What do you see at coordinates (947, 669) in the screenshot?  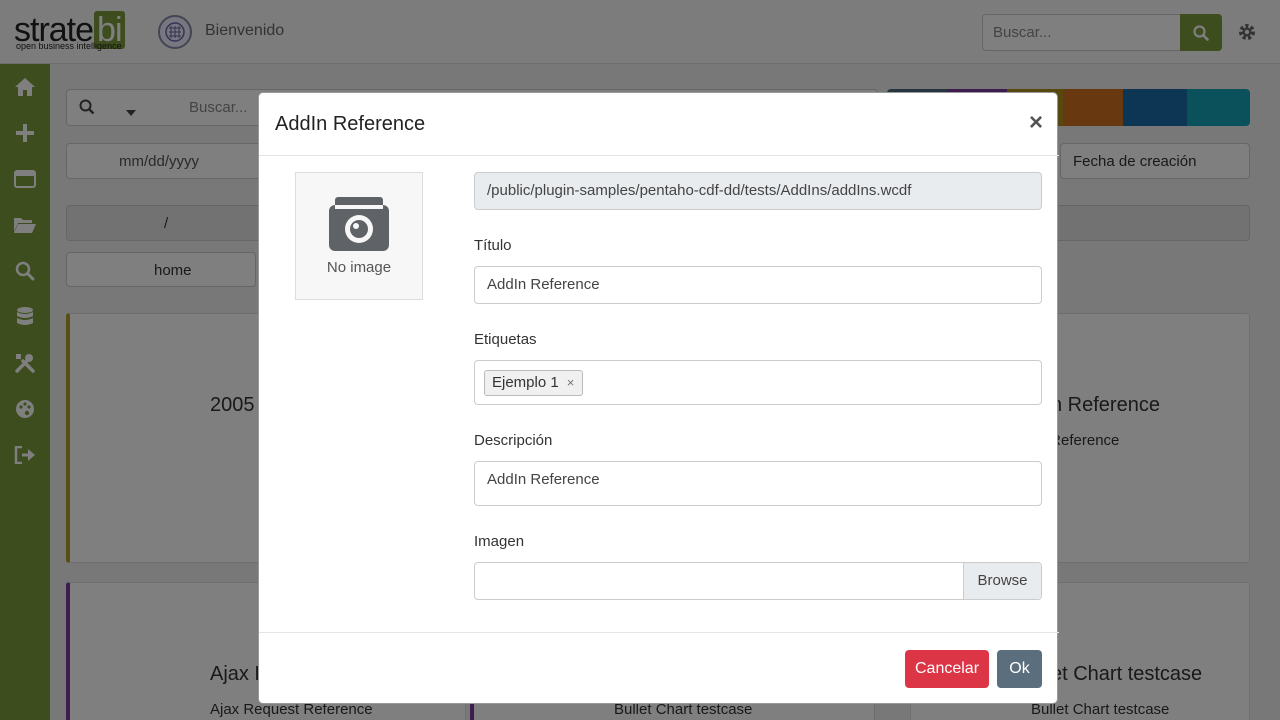 I see `cancel-button: Cancelar` at bounding box center [947, 669].